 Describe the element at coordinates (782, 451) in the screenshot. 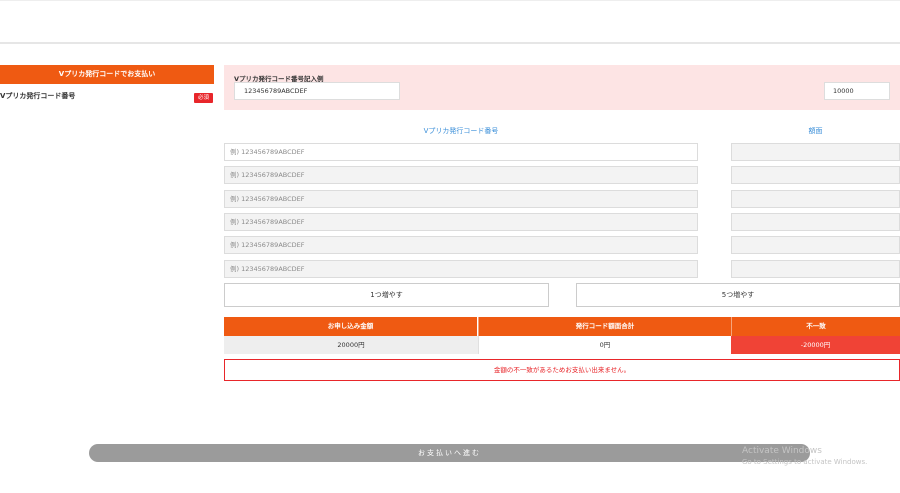

I see `windows-activation-watermark-title: Activate Windows` at that location.